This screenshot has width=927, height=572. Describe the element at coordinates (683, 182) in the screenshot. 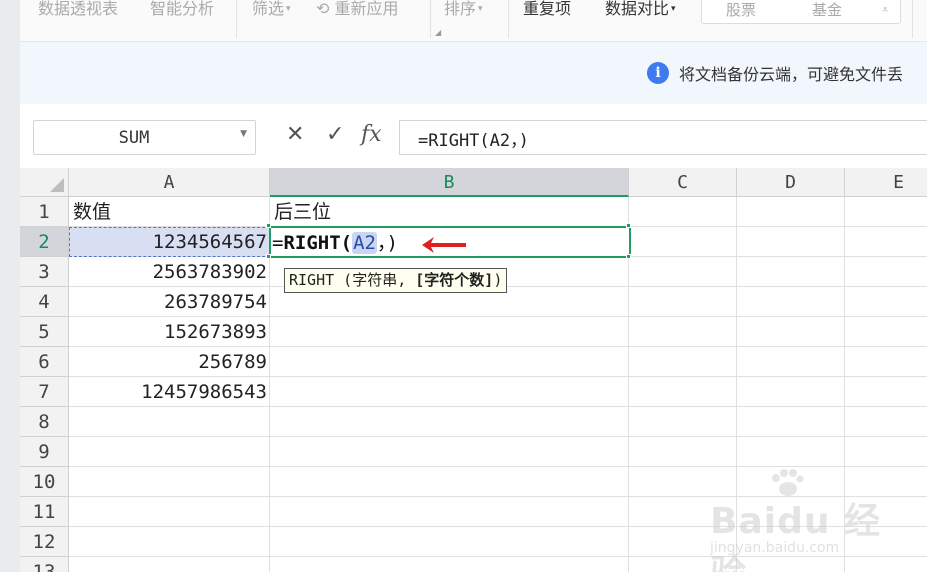

I see `column-header-c: C` at that location.